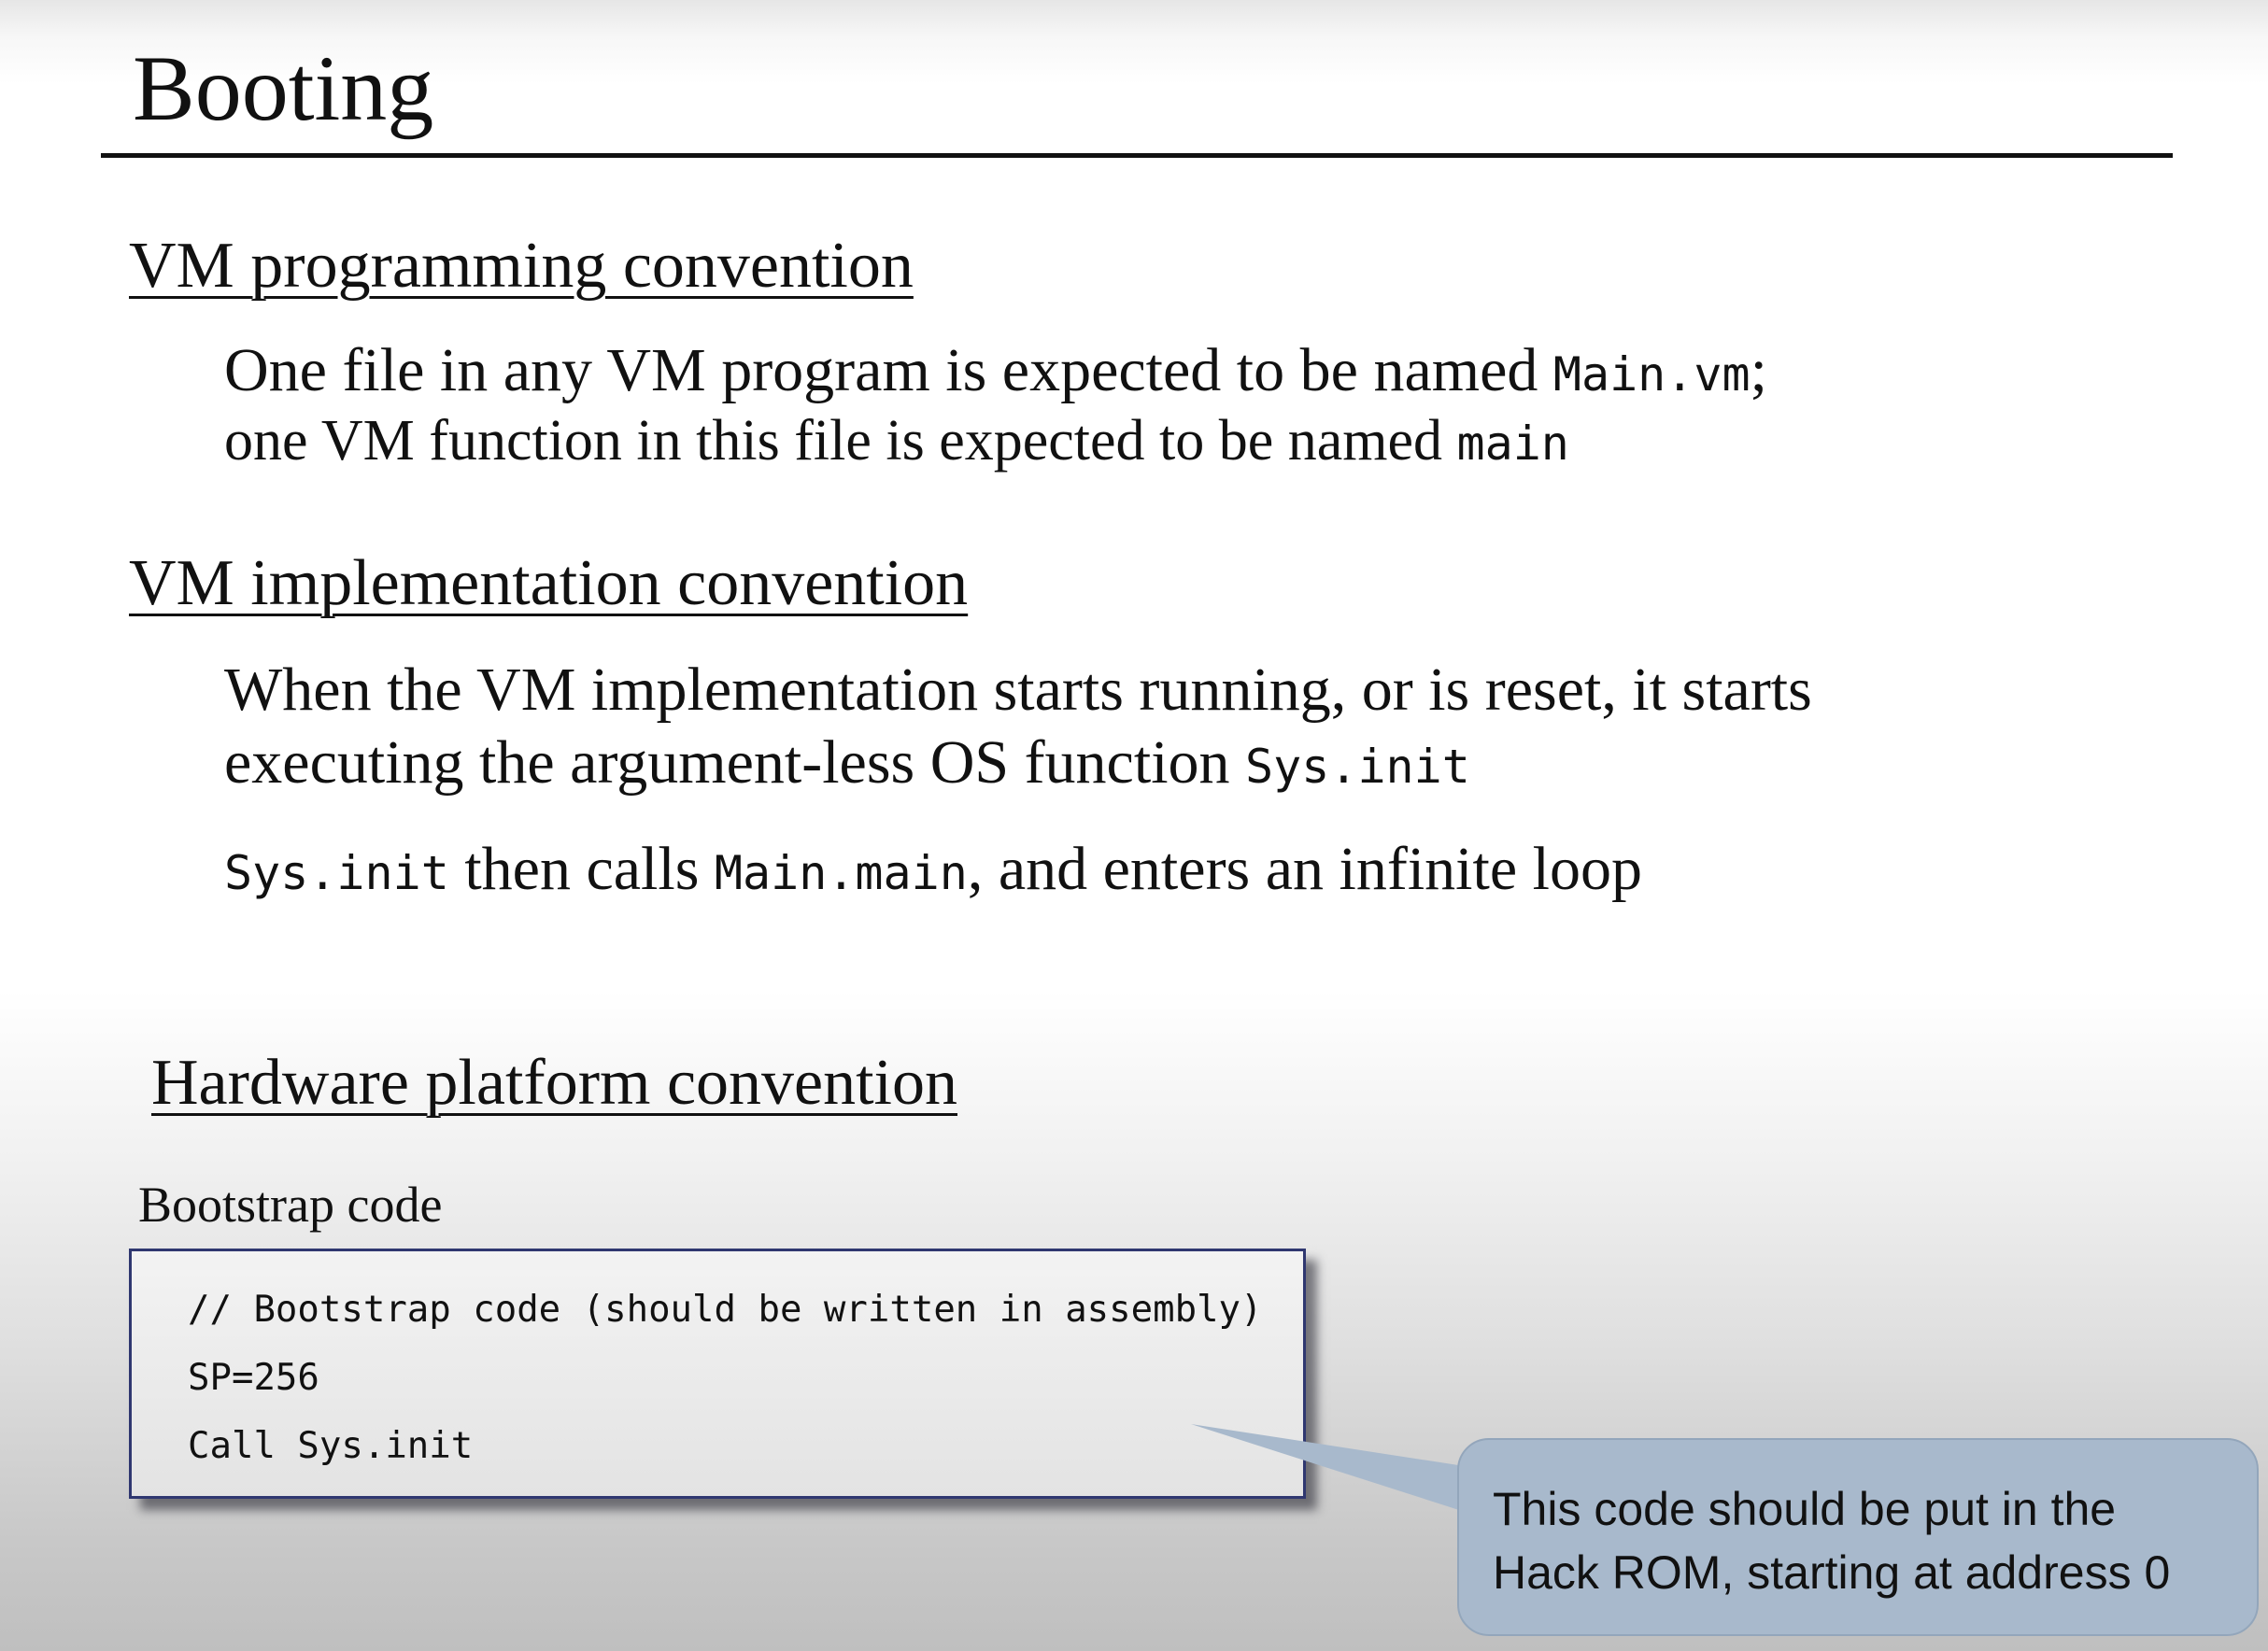  I want to click on hardware-platform-heading: Hardware platform convention, so click(554, 1083).